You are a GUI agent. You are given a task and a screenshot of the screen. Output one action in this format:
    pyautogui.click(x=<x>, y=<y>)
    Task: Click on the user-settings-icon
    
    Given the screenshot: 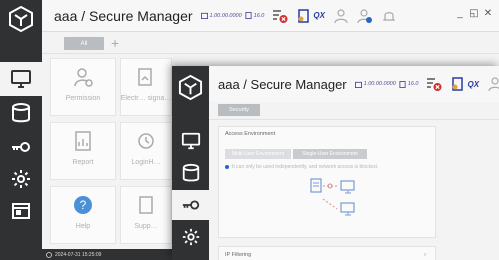 What is the action you would take?
    pyautogui.click(x=83, y=77)
    